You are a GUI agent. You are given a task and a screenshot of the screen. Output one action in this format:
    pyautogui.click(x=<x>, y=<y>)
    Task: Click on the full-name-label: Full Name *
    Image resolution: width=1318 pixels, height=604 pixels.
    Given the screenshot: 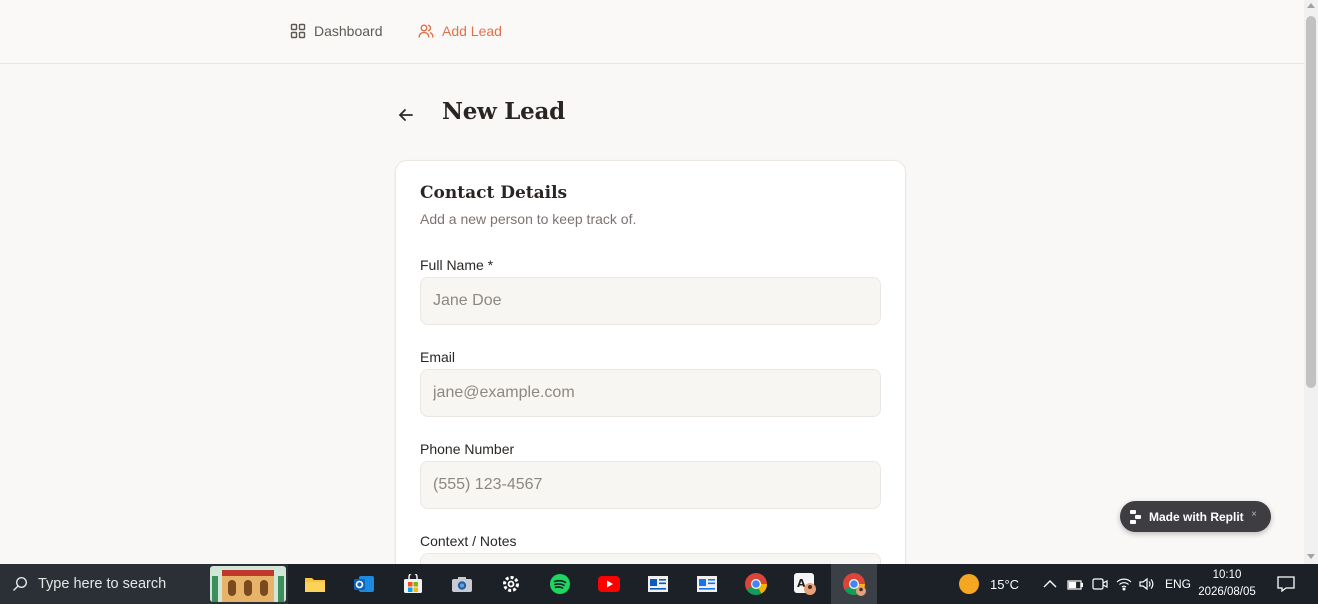 What is the action you would take?
    pyautogui.click(x=457, y=265)
    